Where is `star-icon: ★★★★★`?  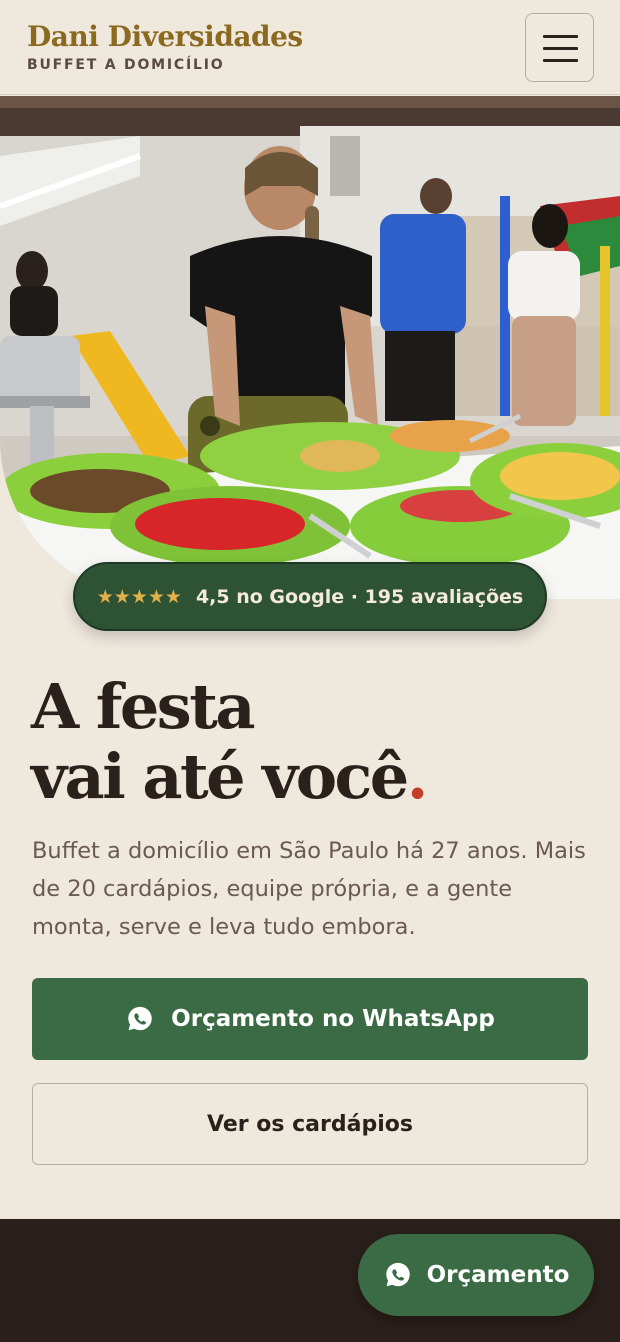
star-icon: ★★★★★ is located at coordinates (139, 596).